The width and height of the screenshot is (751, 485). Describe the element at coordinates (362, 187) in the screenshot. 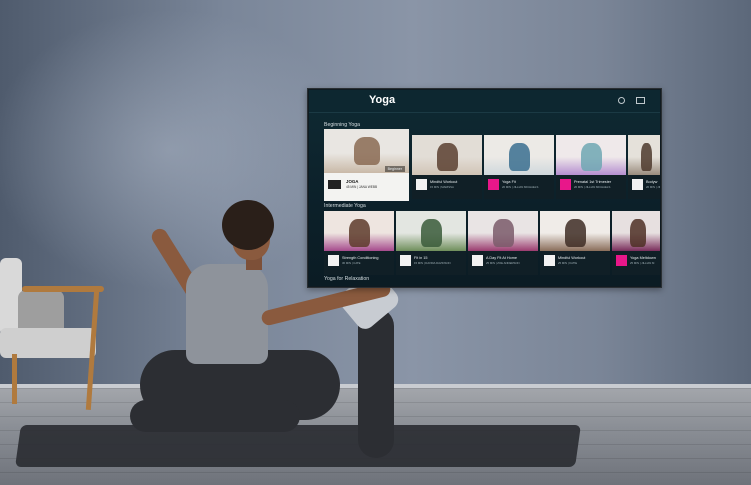

I see `video-meta: 45 MIN | JANA WEBB` at that location.